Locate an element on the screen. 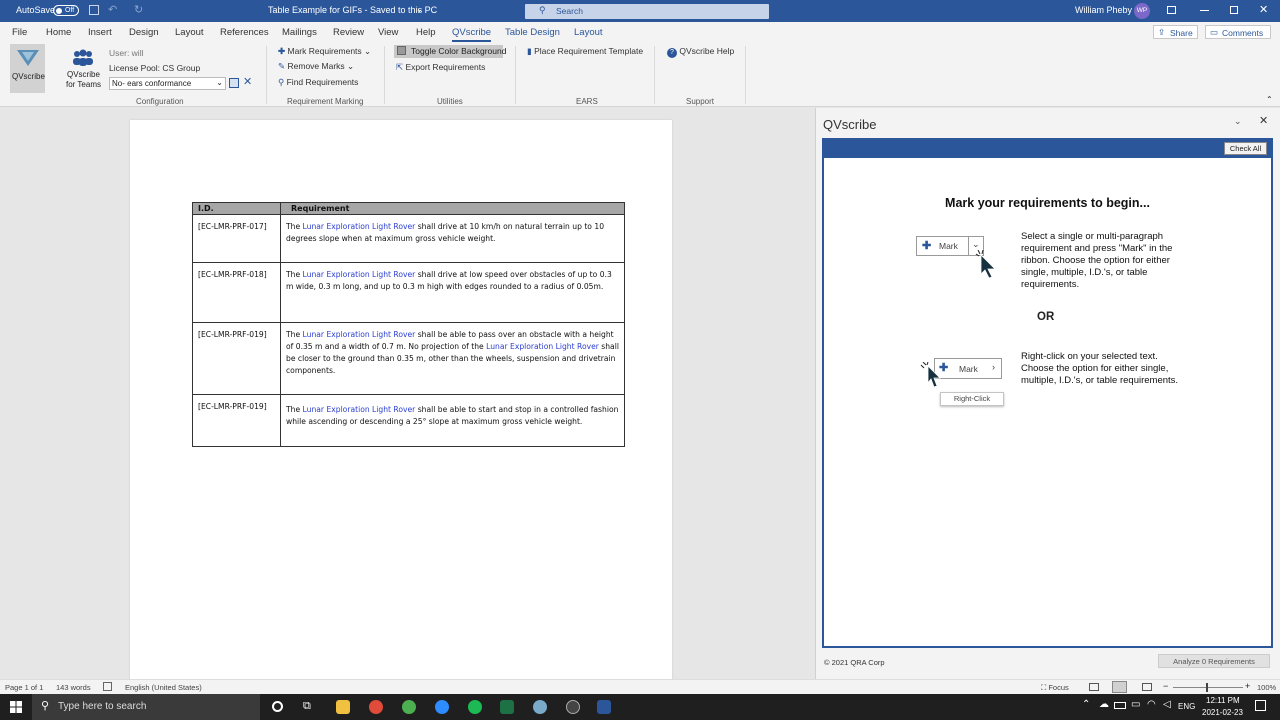  ears-select: No- ears conformance ⌄ is located at coordinates (167, 83).